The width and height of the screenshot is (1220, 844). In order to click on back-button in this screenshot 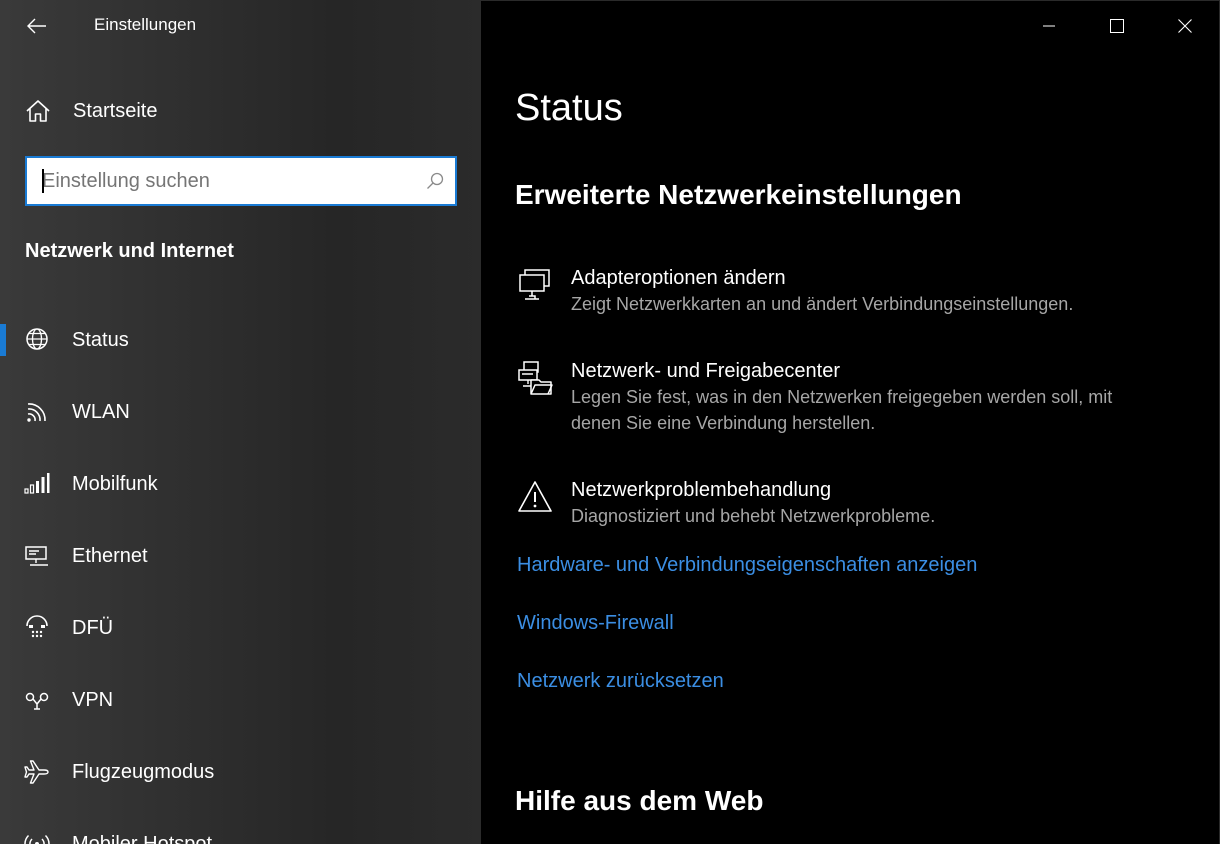, I will do `click(37, 26)`.